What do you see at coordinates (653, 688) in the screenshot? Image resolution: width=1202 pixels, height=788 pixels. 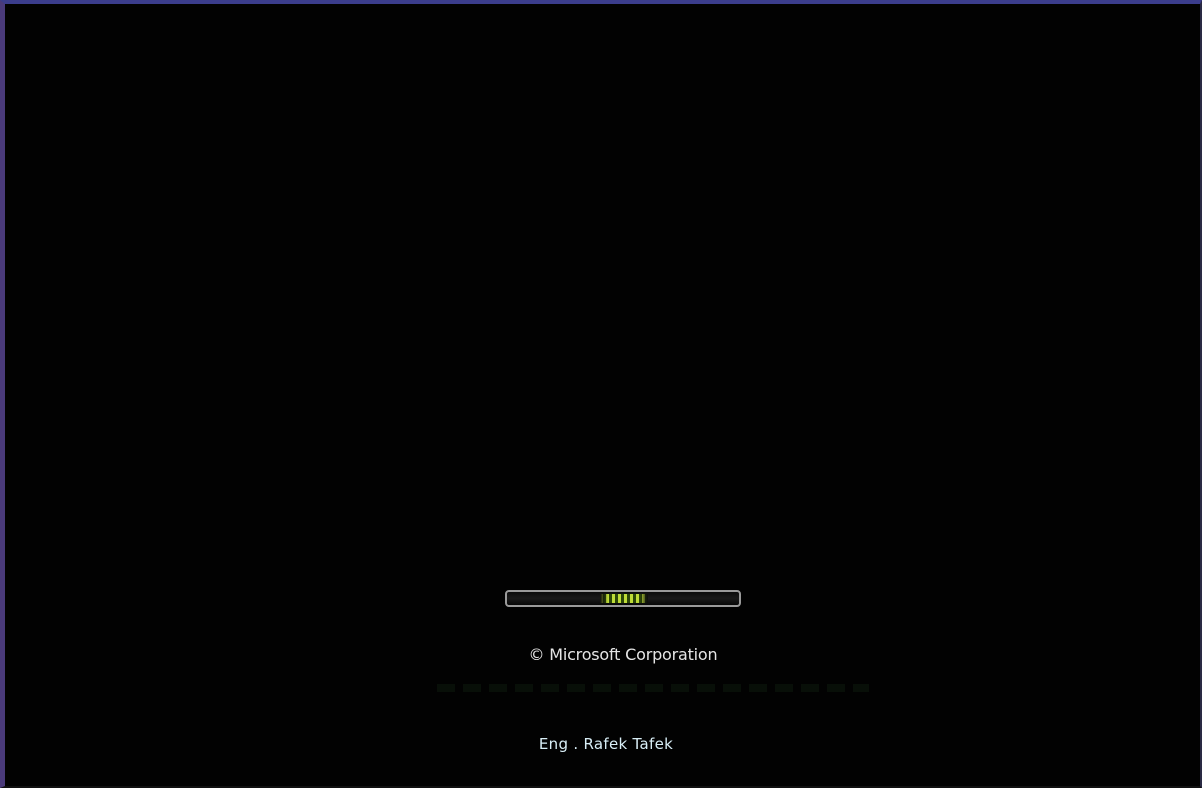 I see `faded-text-artifact` at bounding box center [653, 688].